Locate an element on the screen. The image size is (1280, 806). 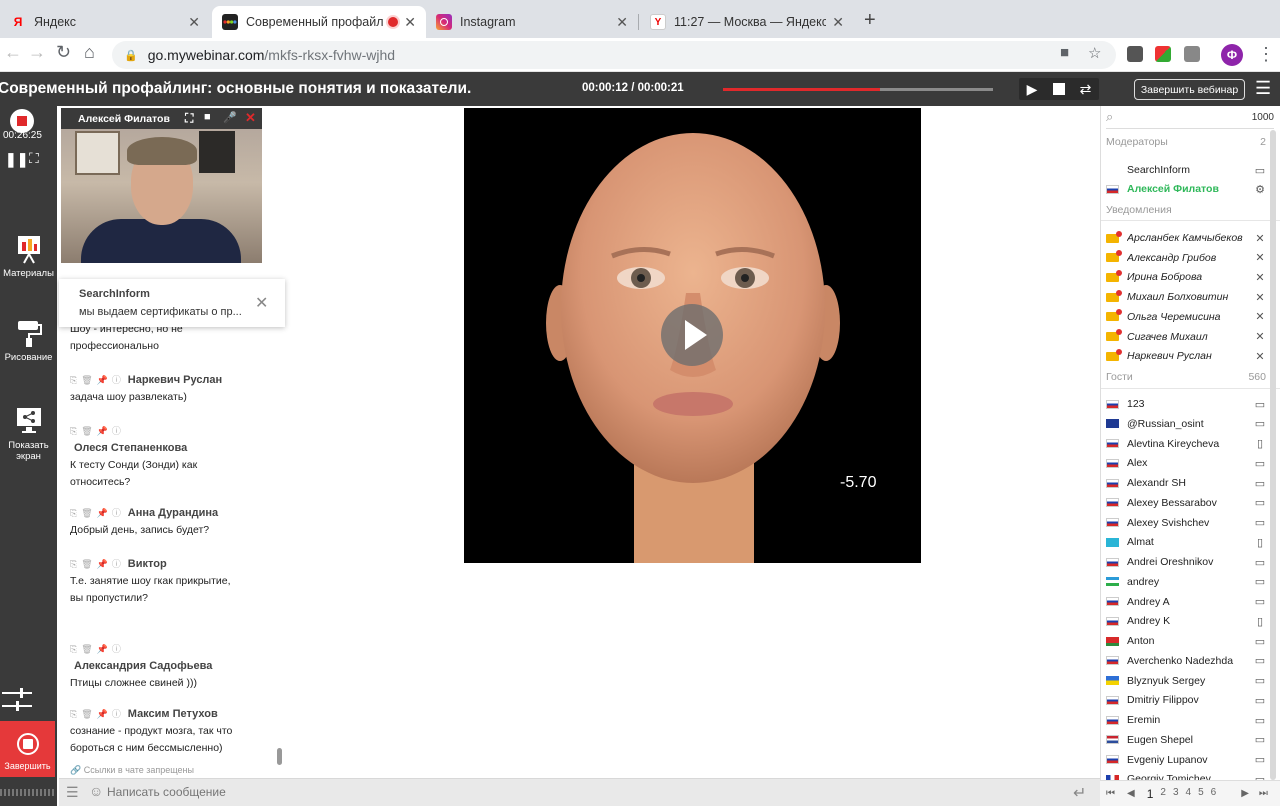
guest-row: Alexey Bessarabov ▭ is located at coordinates (1186, 503).